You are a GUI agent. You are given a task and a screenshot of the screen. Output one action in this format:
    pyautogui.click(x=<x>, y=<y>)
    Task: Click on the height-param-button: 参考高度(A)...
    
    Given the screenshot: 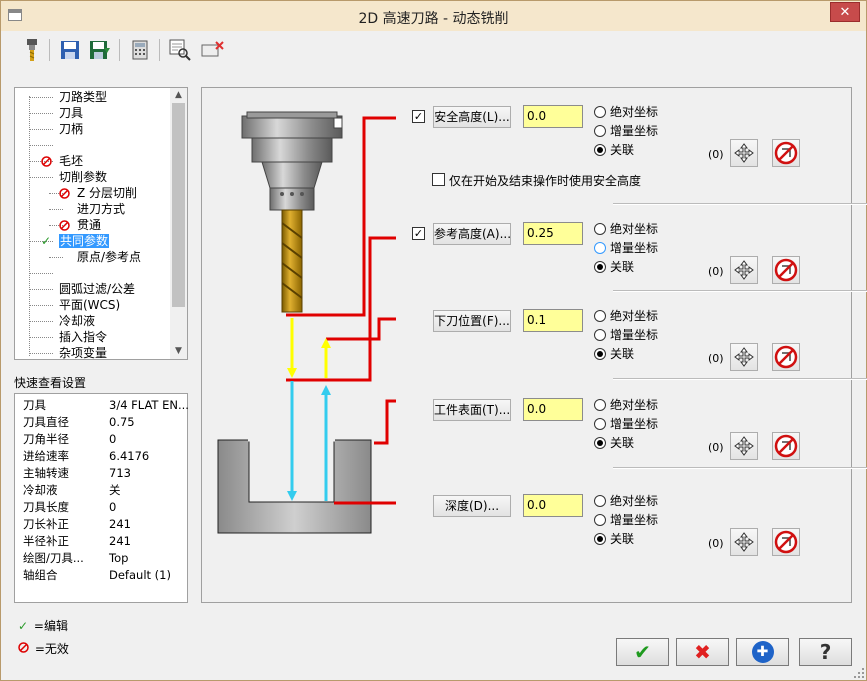 What is the action you would take?
    pyautogui.click(x=472, y=234)
    